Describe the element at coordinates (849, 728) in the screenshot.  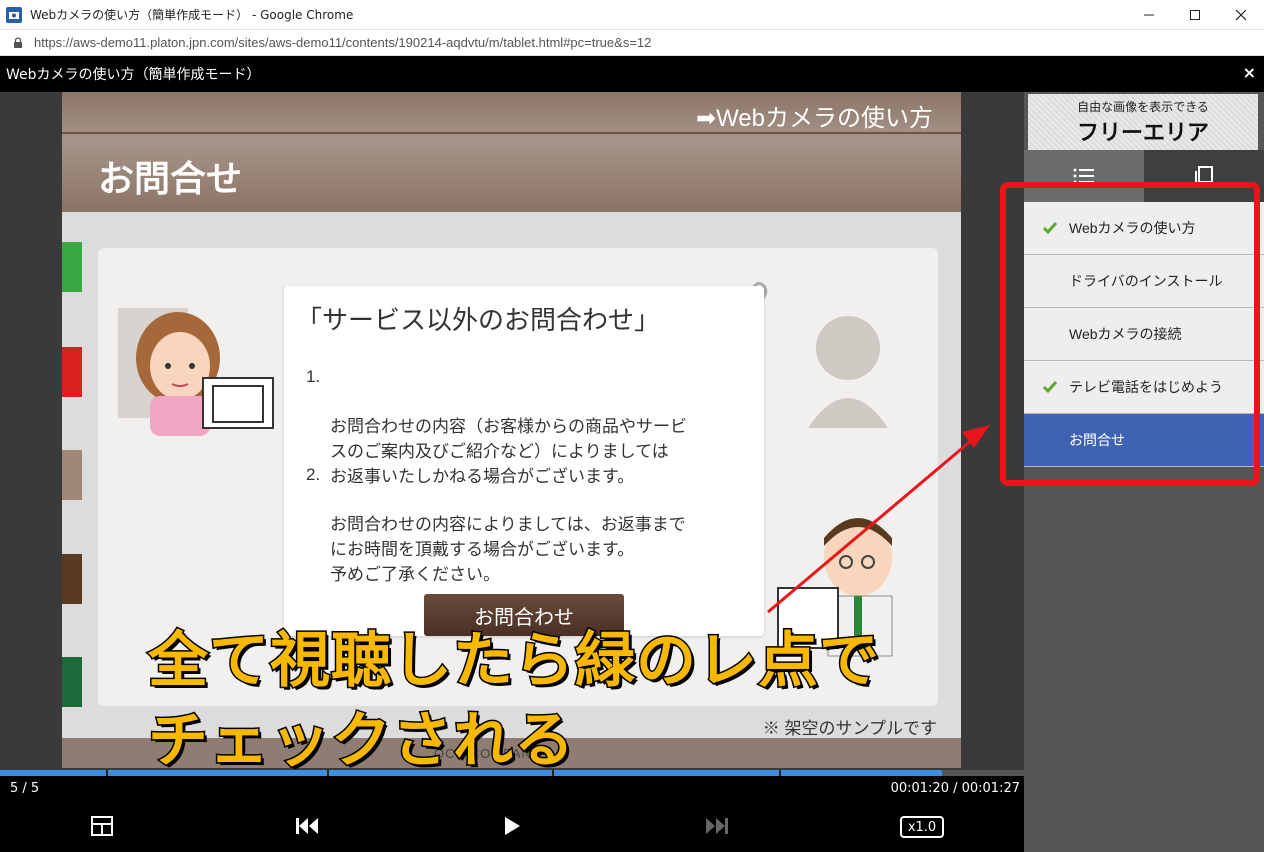
I see `sample-note: ※ 架空のサンプルです` at that location.